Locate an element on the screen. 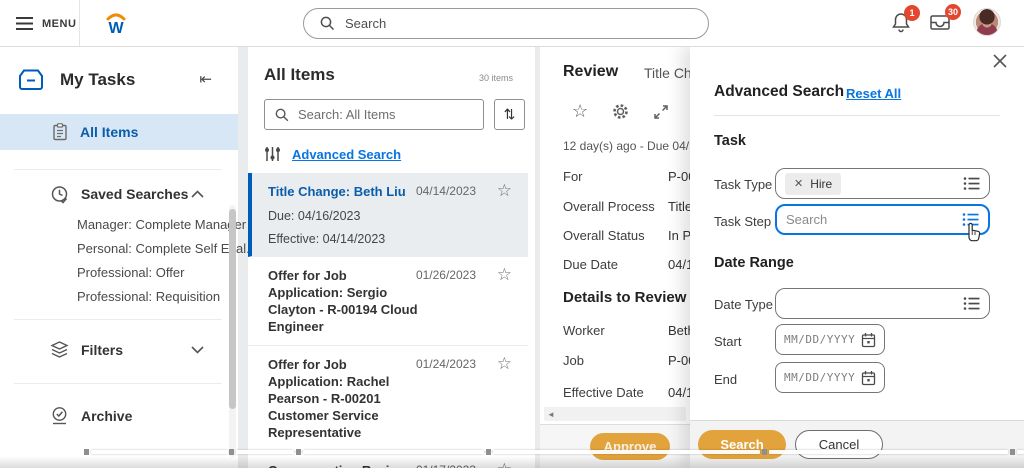 The height and width of the screenshot is (468, 1024). field-value: Title is located at coordinates (679, 206).